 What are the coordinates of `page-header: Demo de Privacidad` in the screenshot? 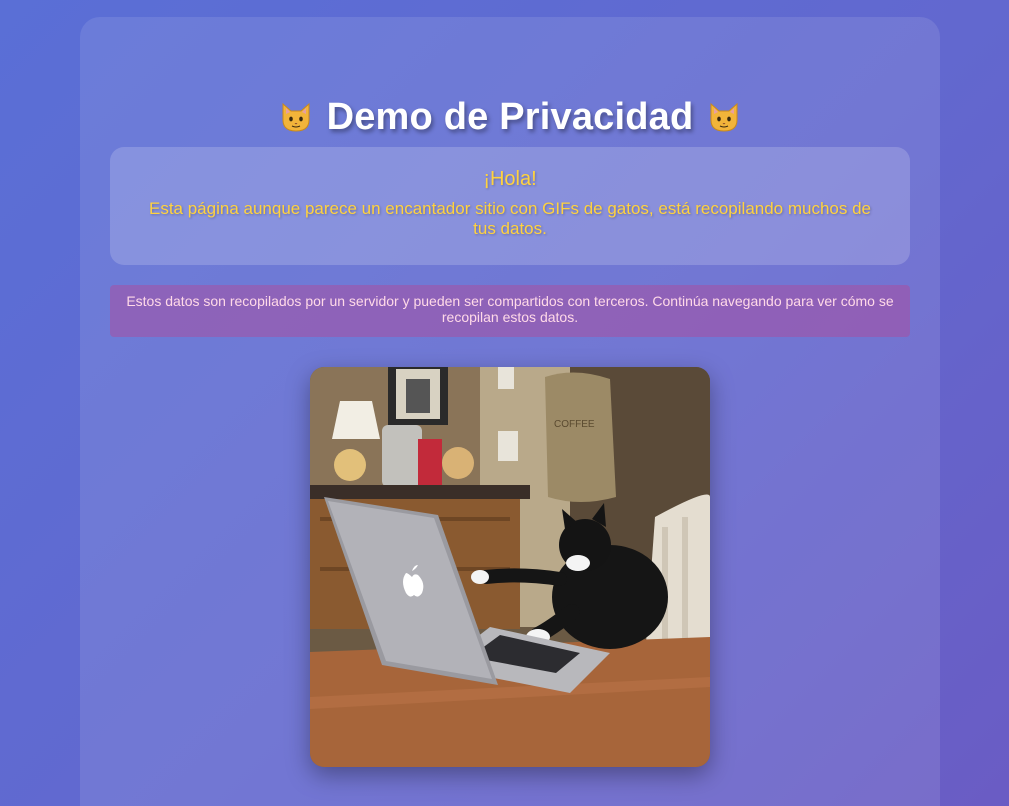 It's located at (510, 117).